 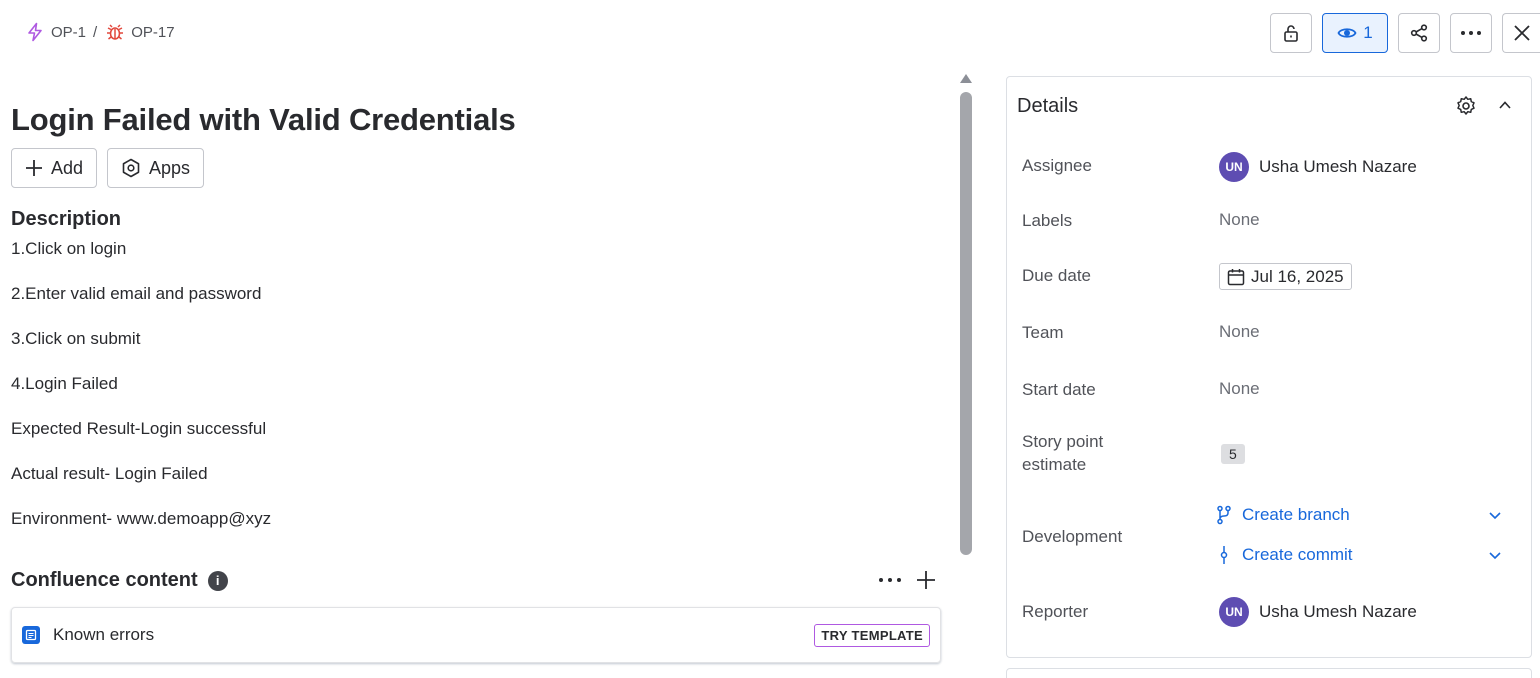 I want to click on lightning-icon, so click(x=35, y=32).